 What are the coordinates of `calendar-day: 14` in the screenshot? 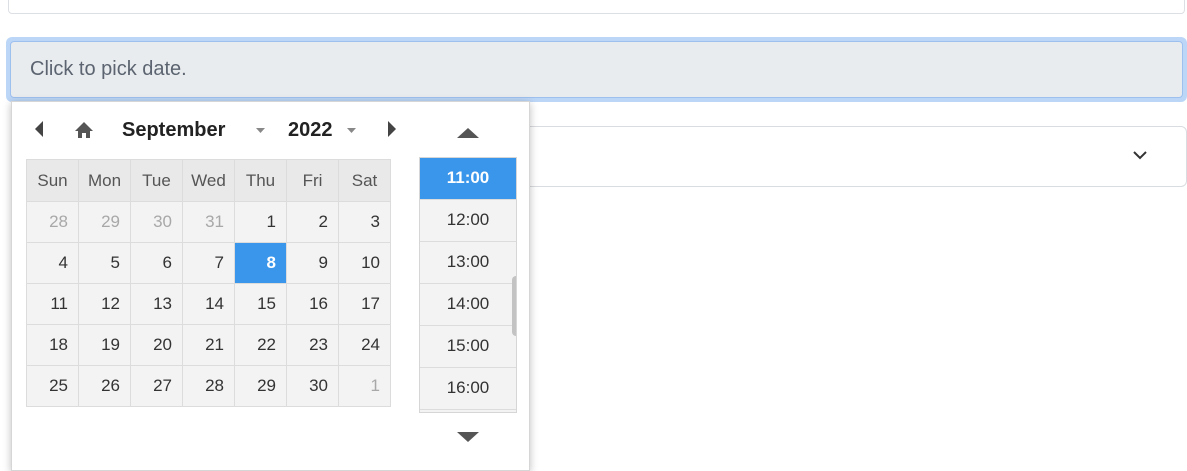 It's located at (208, 304).